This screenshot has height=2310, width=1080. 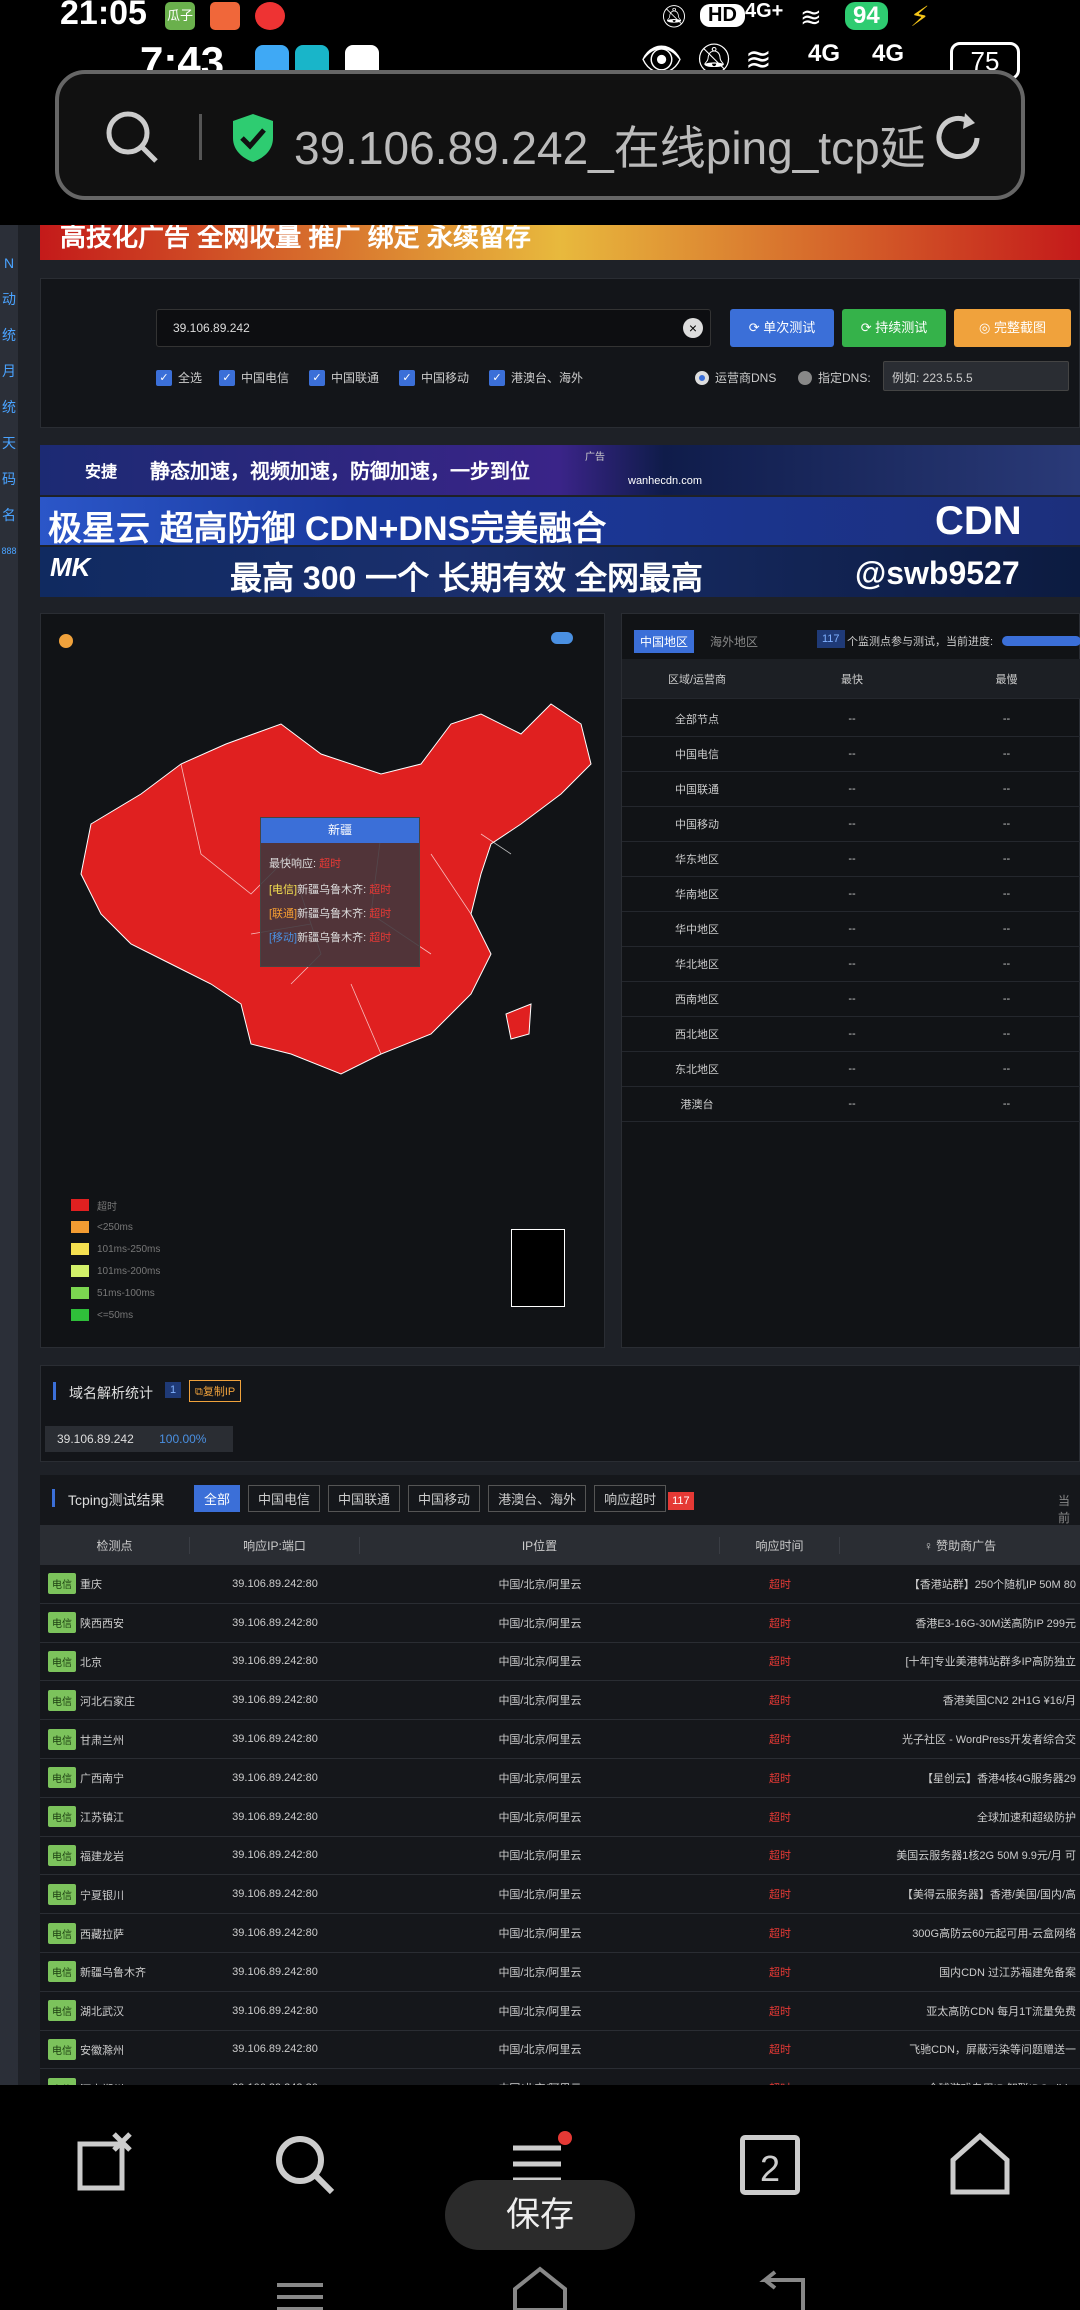 I want to click on dns-operator-radio: 运营商DNS, so click(x=735, y=377).